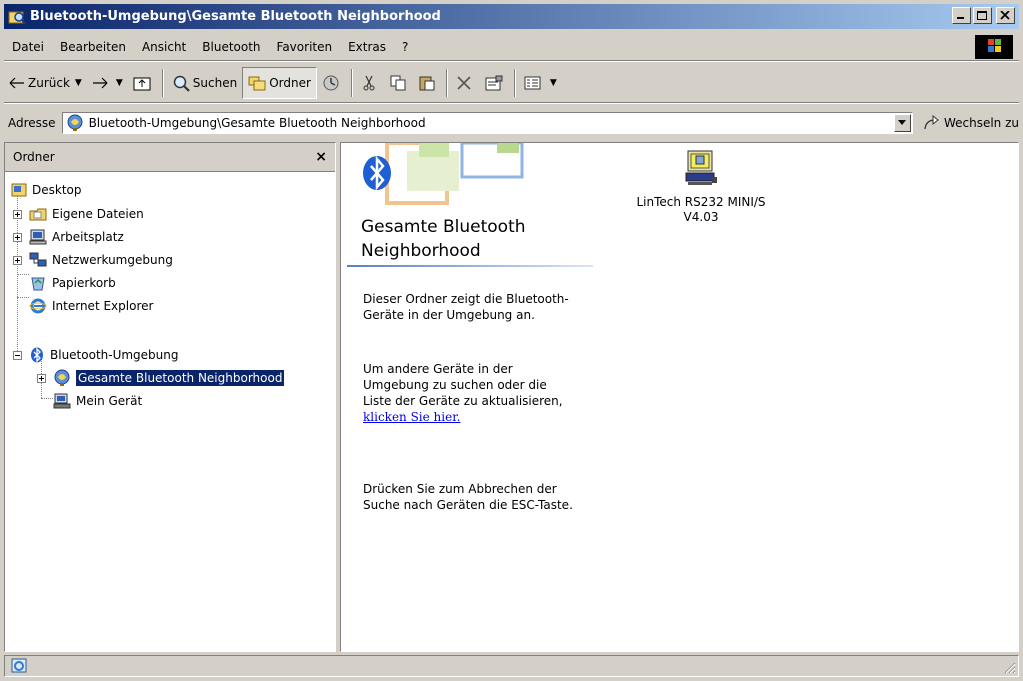 The height and width of the screenshot is (681, 1023). Describe the element at coordinates (1009, 667) in the screenshot. I see `resize-grip-icon` at that location.